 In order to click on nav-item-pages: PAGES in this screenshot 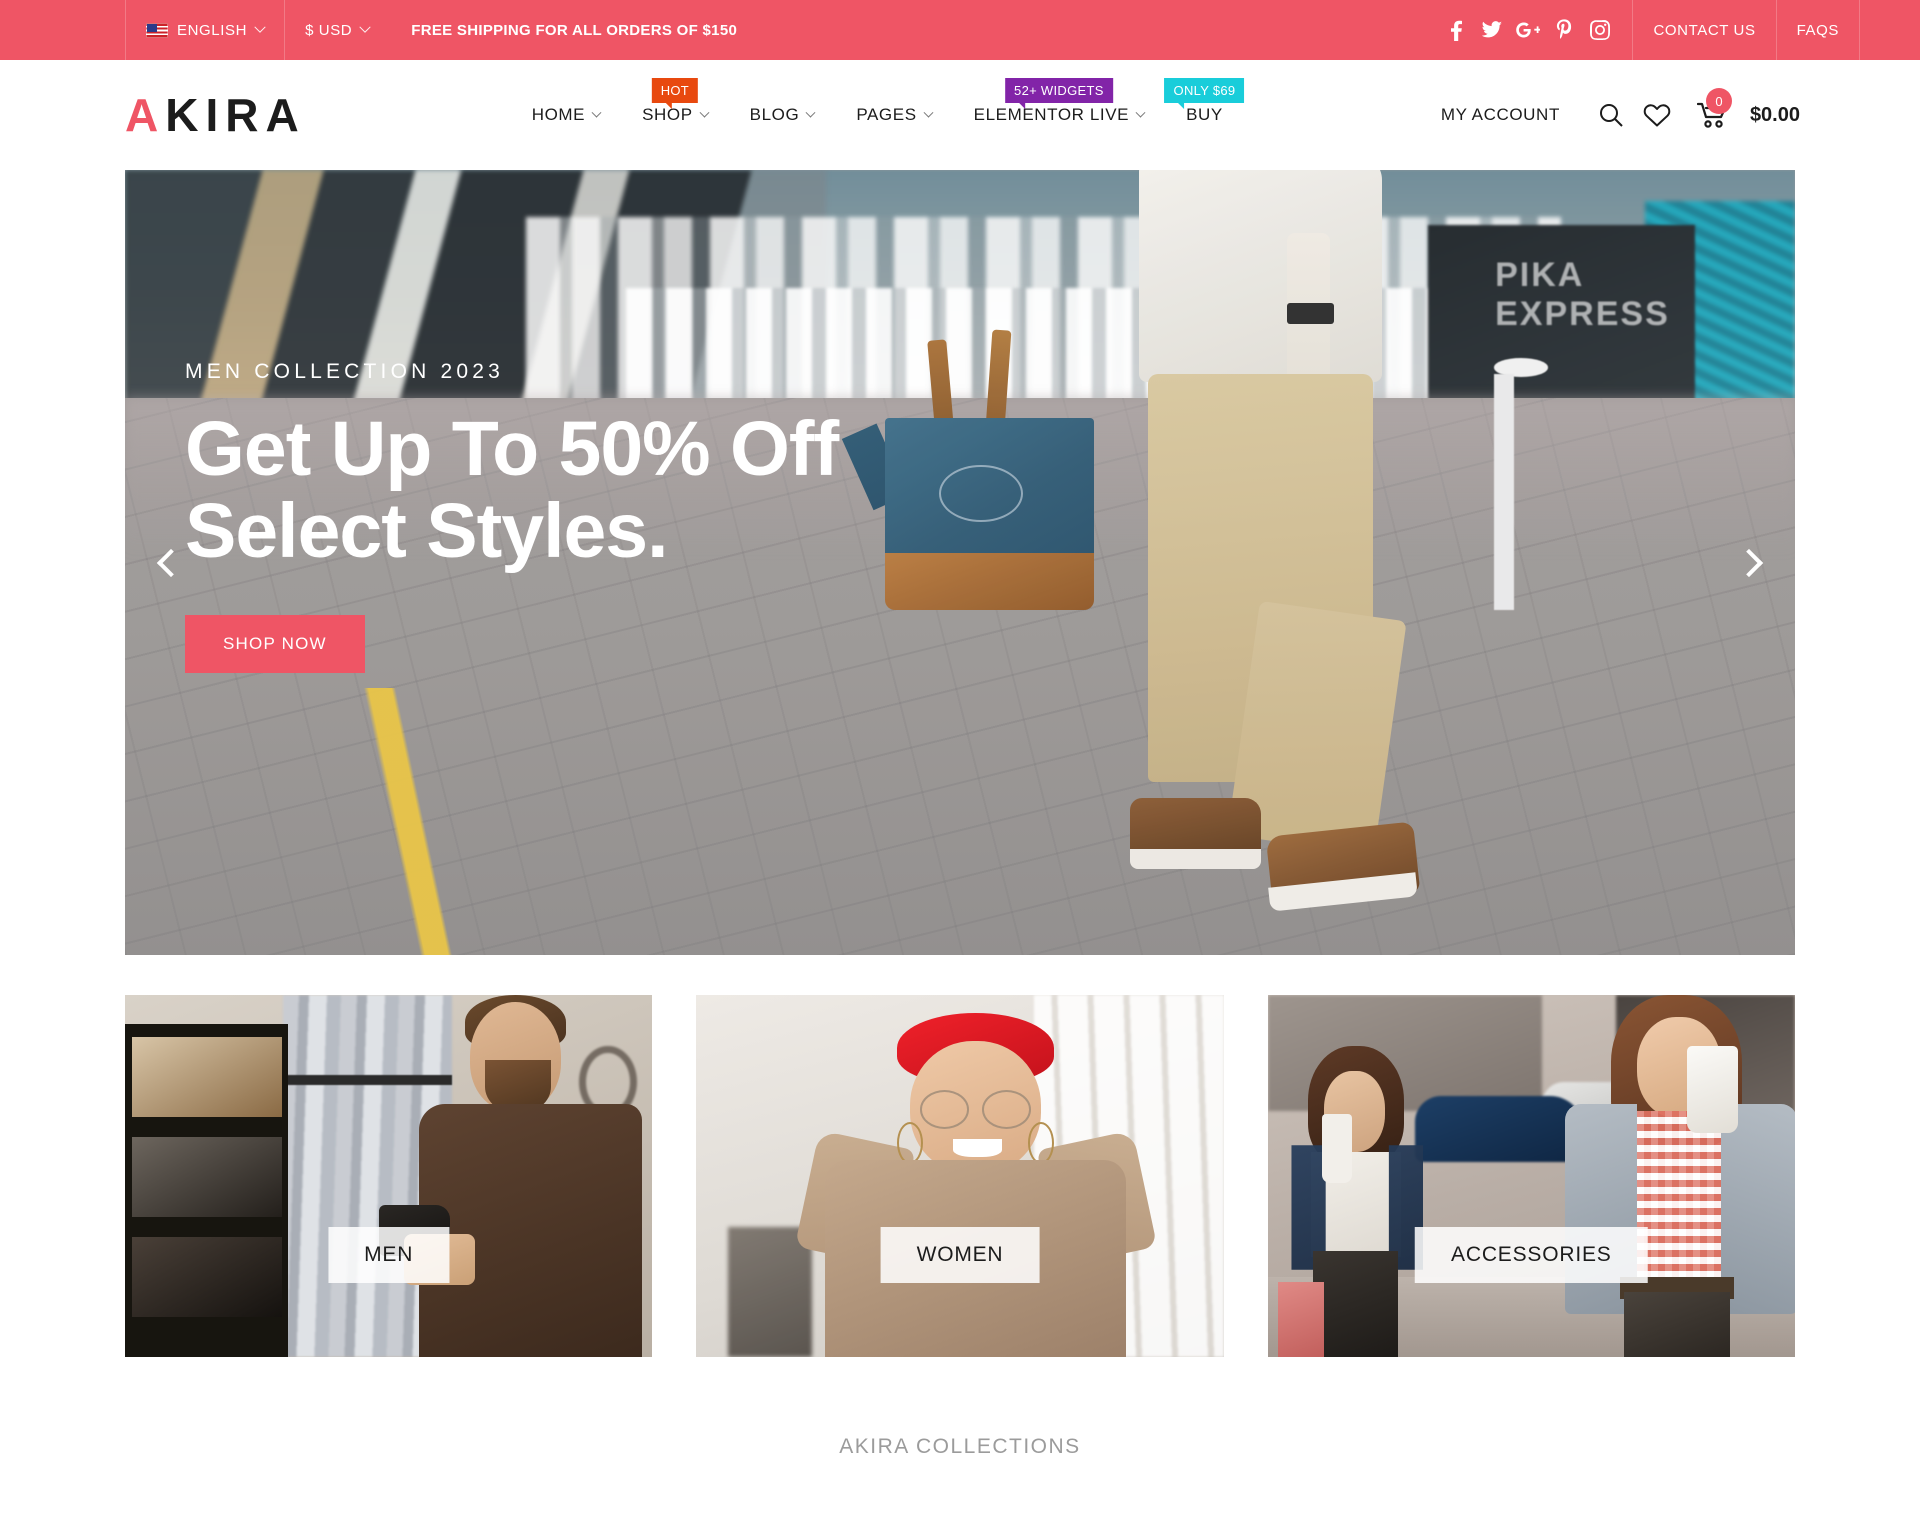, I will do `click(893, 115)`.